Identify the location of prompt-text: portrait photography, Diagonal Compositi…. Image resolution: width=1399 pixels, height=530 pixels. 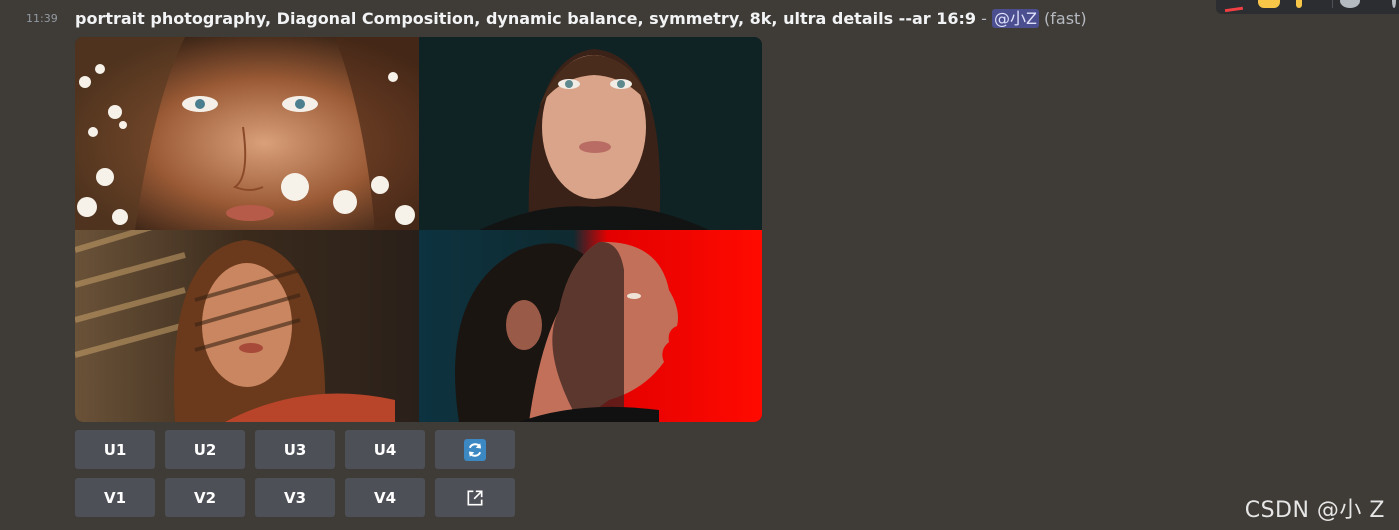
(526, 18).